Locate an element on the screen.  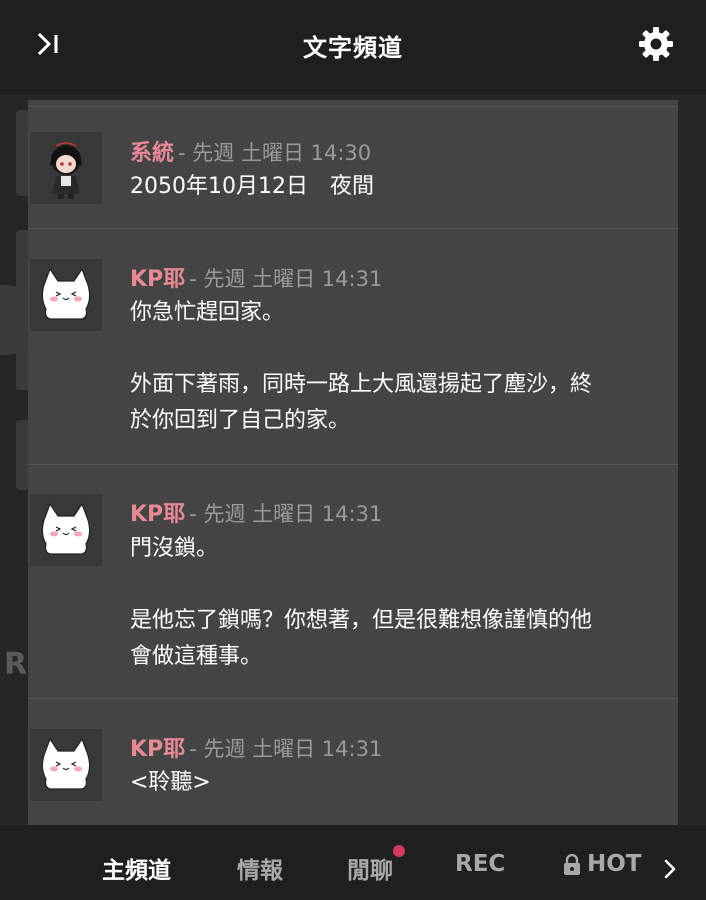
message-line: <聆聽> is located at coordinates (170, 782).